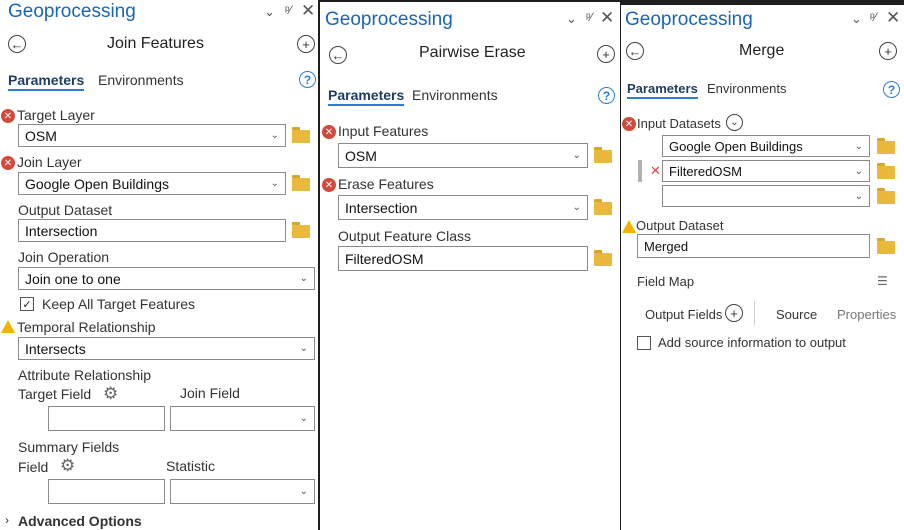 This screenshot has height=530, width=904. What do you see at coordinates (61, 230) in the screenshot?
I see `output-dataset-value: Intersection` at bounding box center [61, 230].